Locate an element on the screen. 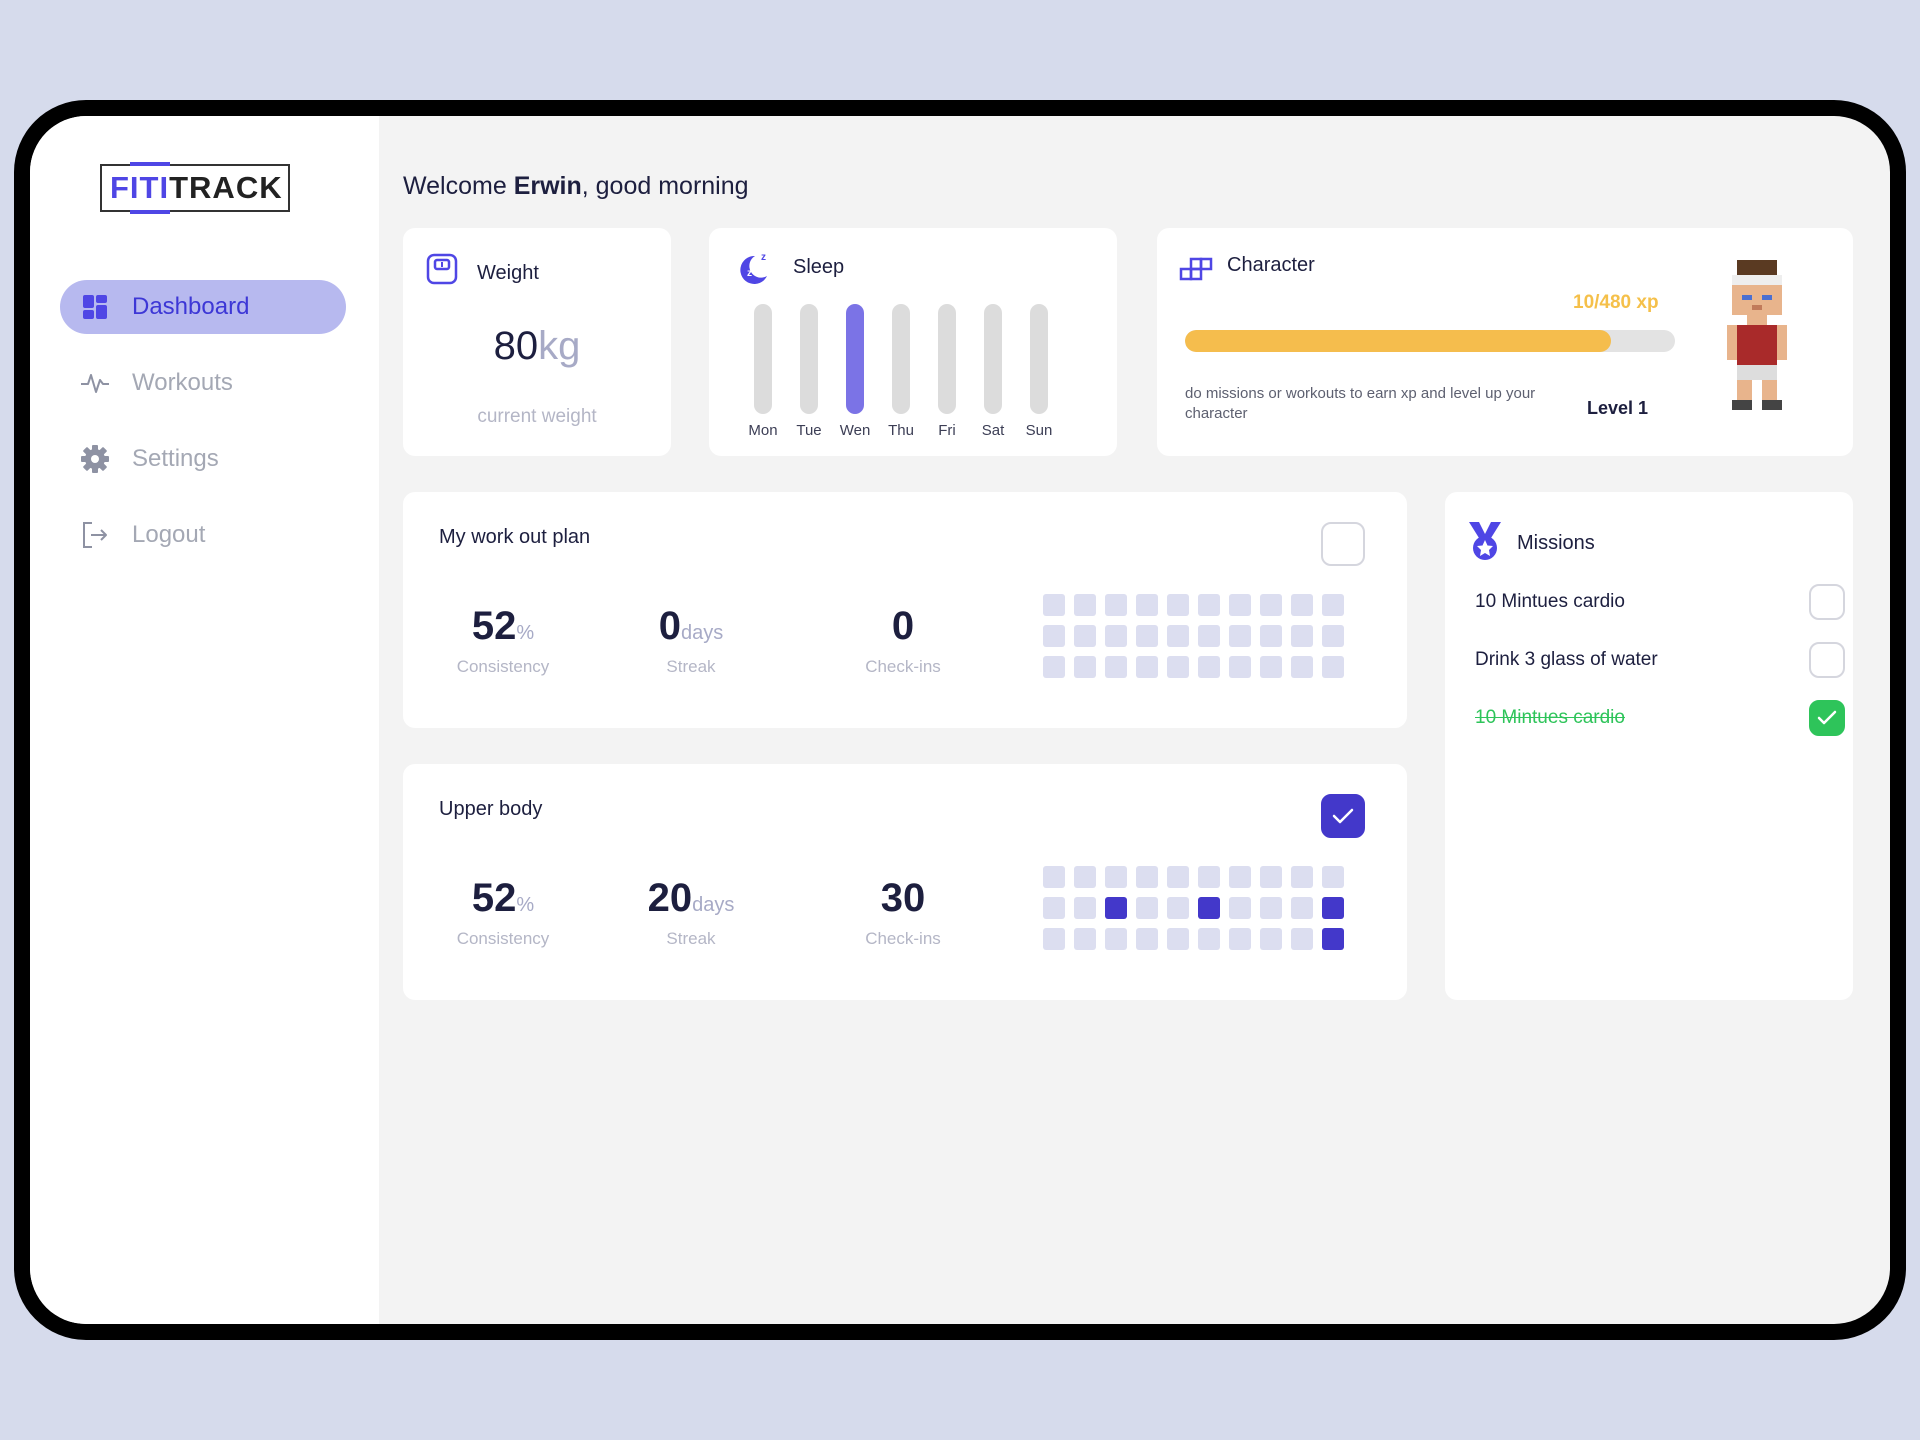 Image resolution: width=1920 pixels, height=1440 pixels. weight-card: Weight 80kg current weight is located at coordinates (537, 342).